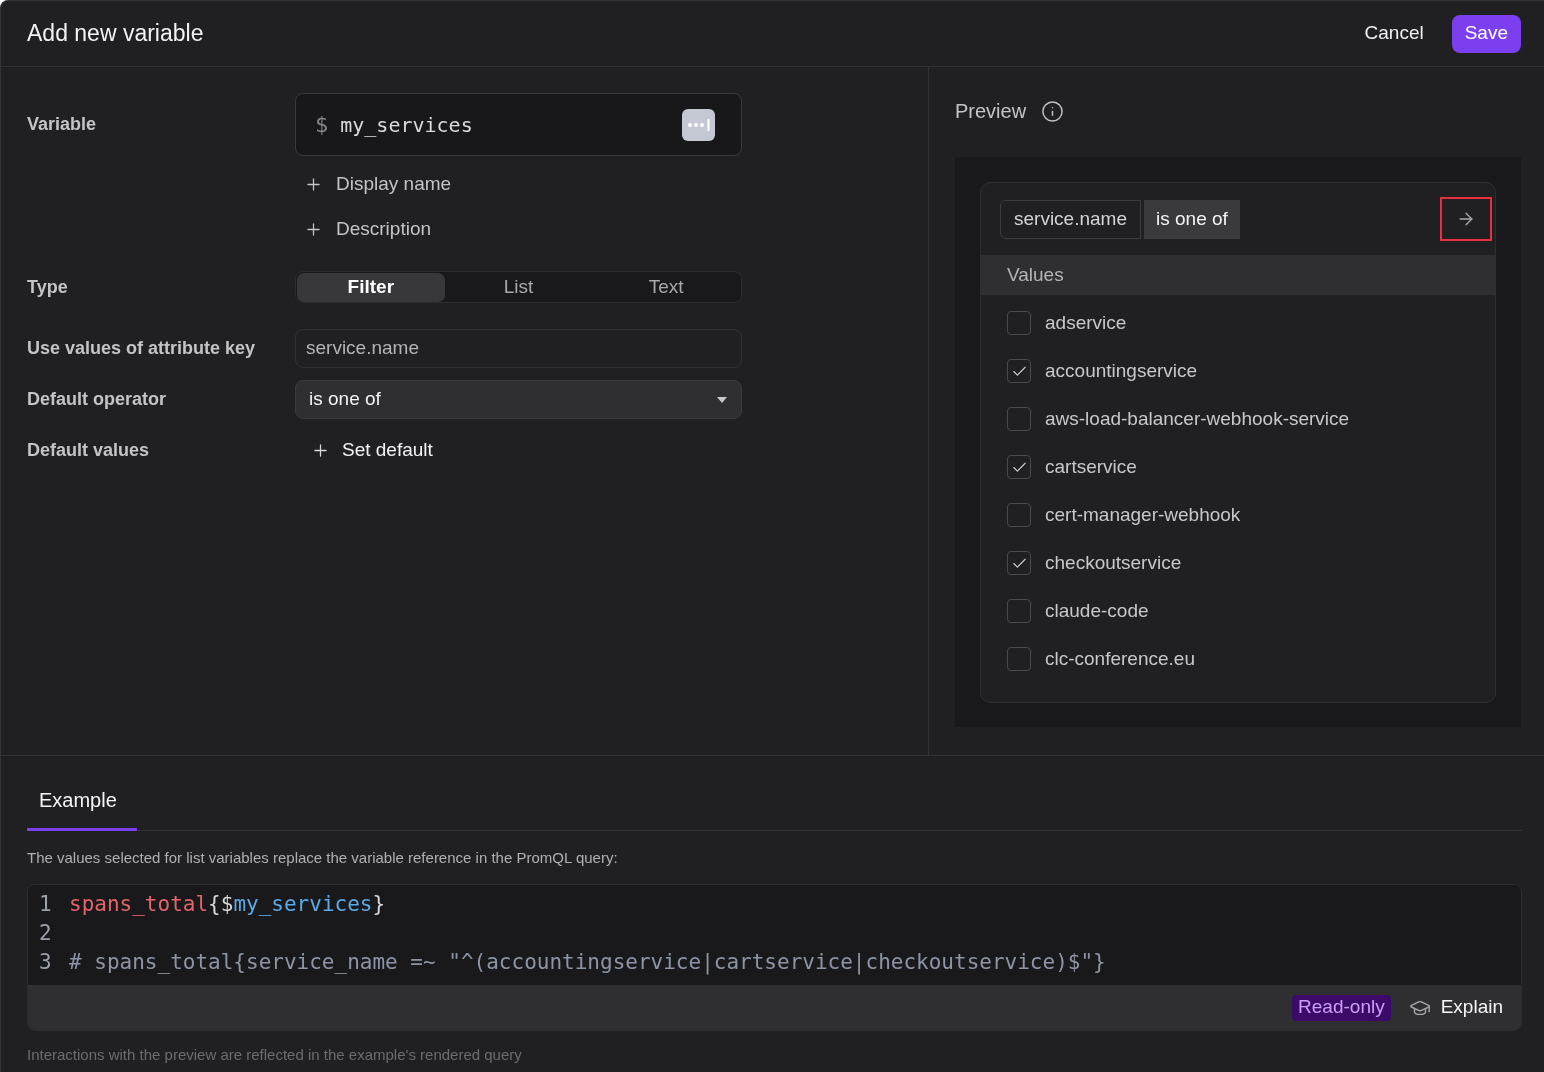  Describe the element at coordinates (1486, 33) in the screenshot. I see `save-button: Save` at that location.